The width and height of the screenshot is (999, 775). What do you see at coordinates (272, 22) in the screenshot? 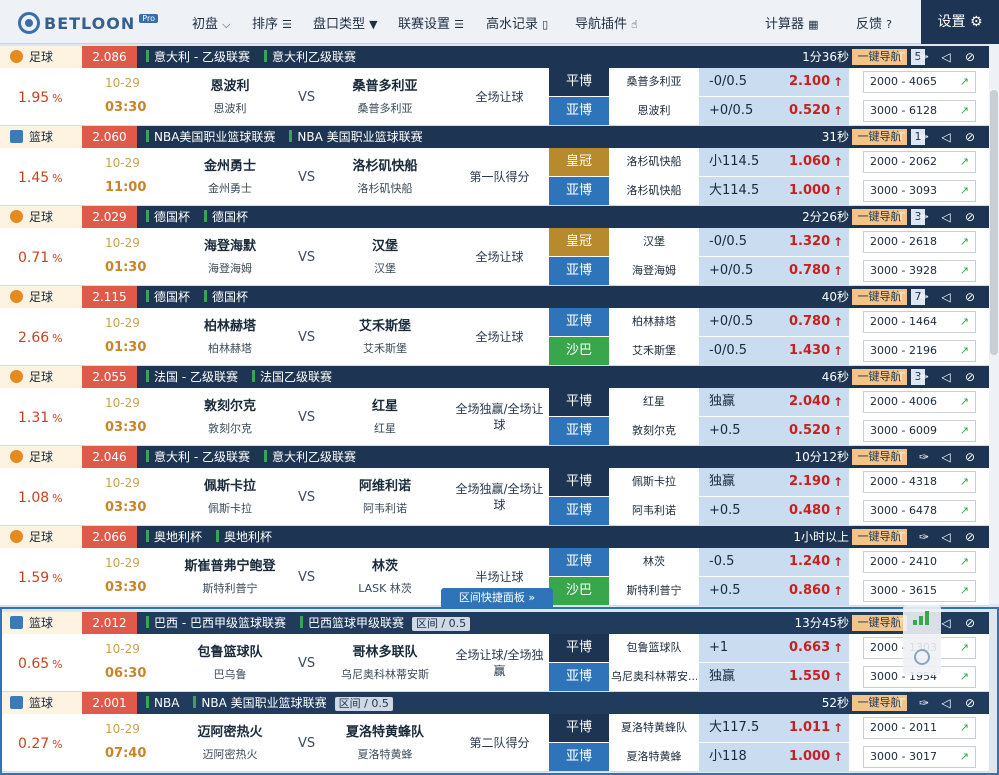
I see `nav-item-1: 排序 ☰` at bounding box center [272, 22].